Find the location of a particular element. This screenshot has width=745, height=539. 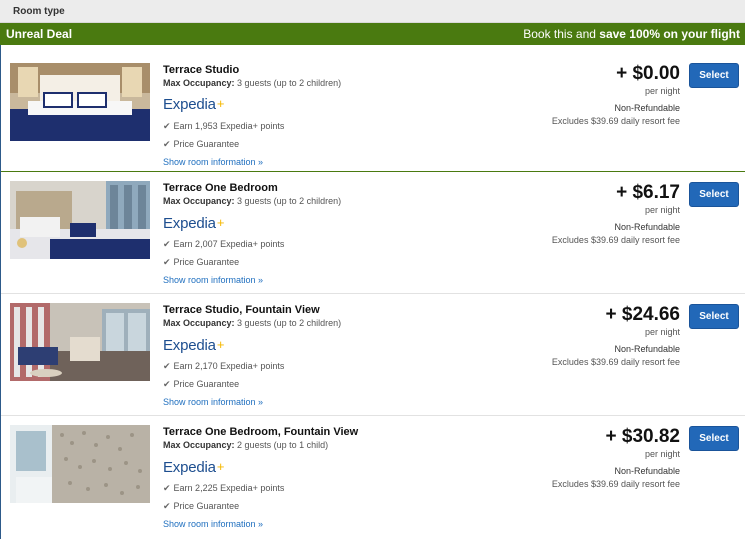

earn-points: ✔ Earn 2,225 Expedia+ points is located at coordinates (223, 488).